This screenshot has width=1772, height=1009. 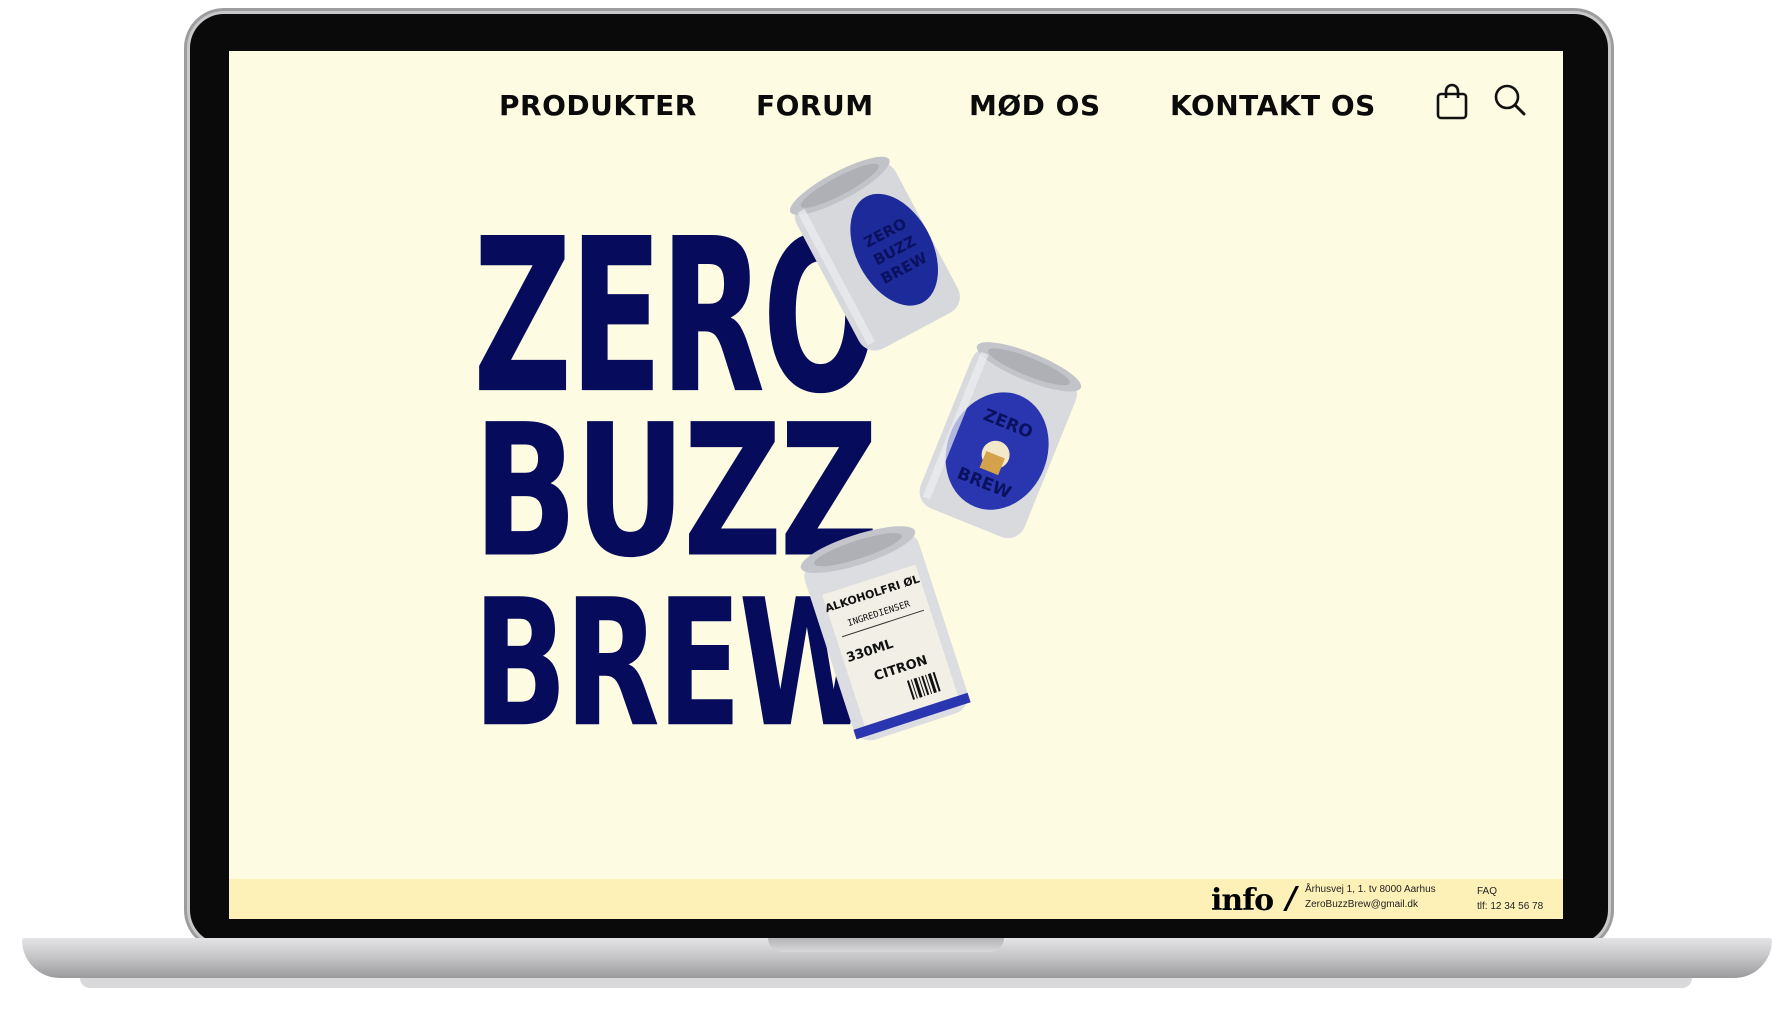 What do you see at coordinates (1273, 105) in the screenshot?
I see `nav-item-kontakt-os: KONTAKT OS` at bounding box center [1273, 105].